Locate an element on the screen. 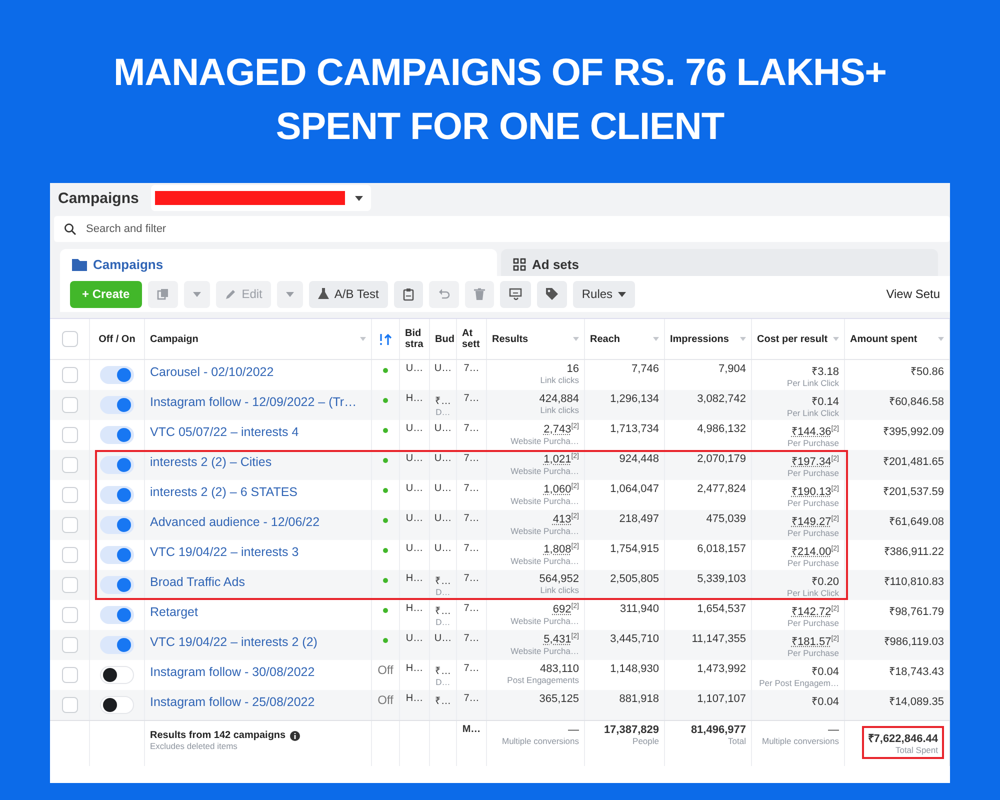  amount-value: ₹60,846.58 is located at coordinates (916, 401).